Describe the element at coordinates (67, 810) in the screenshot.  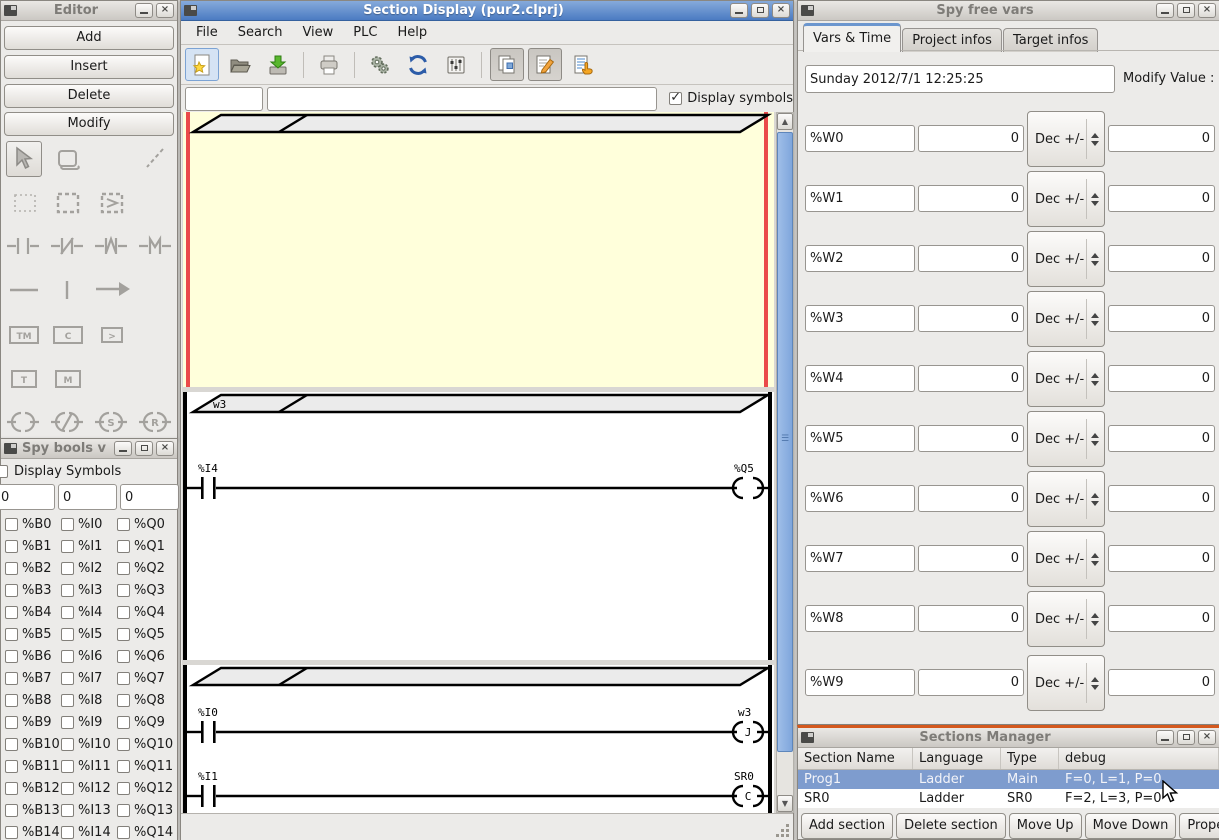
I see `bool-checkbox-i13` at that location.